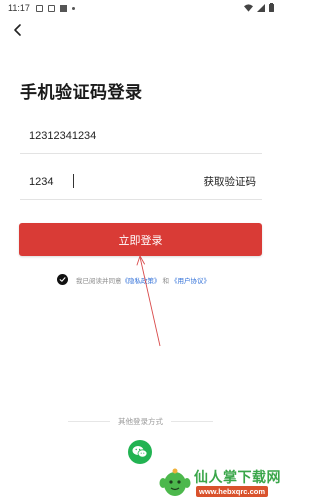 The image size is (320, 500). I want to click on other-login-divider: 其他登录方式, so click(140, 421).